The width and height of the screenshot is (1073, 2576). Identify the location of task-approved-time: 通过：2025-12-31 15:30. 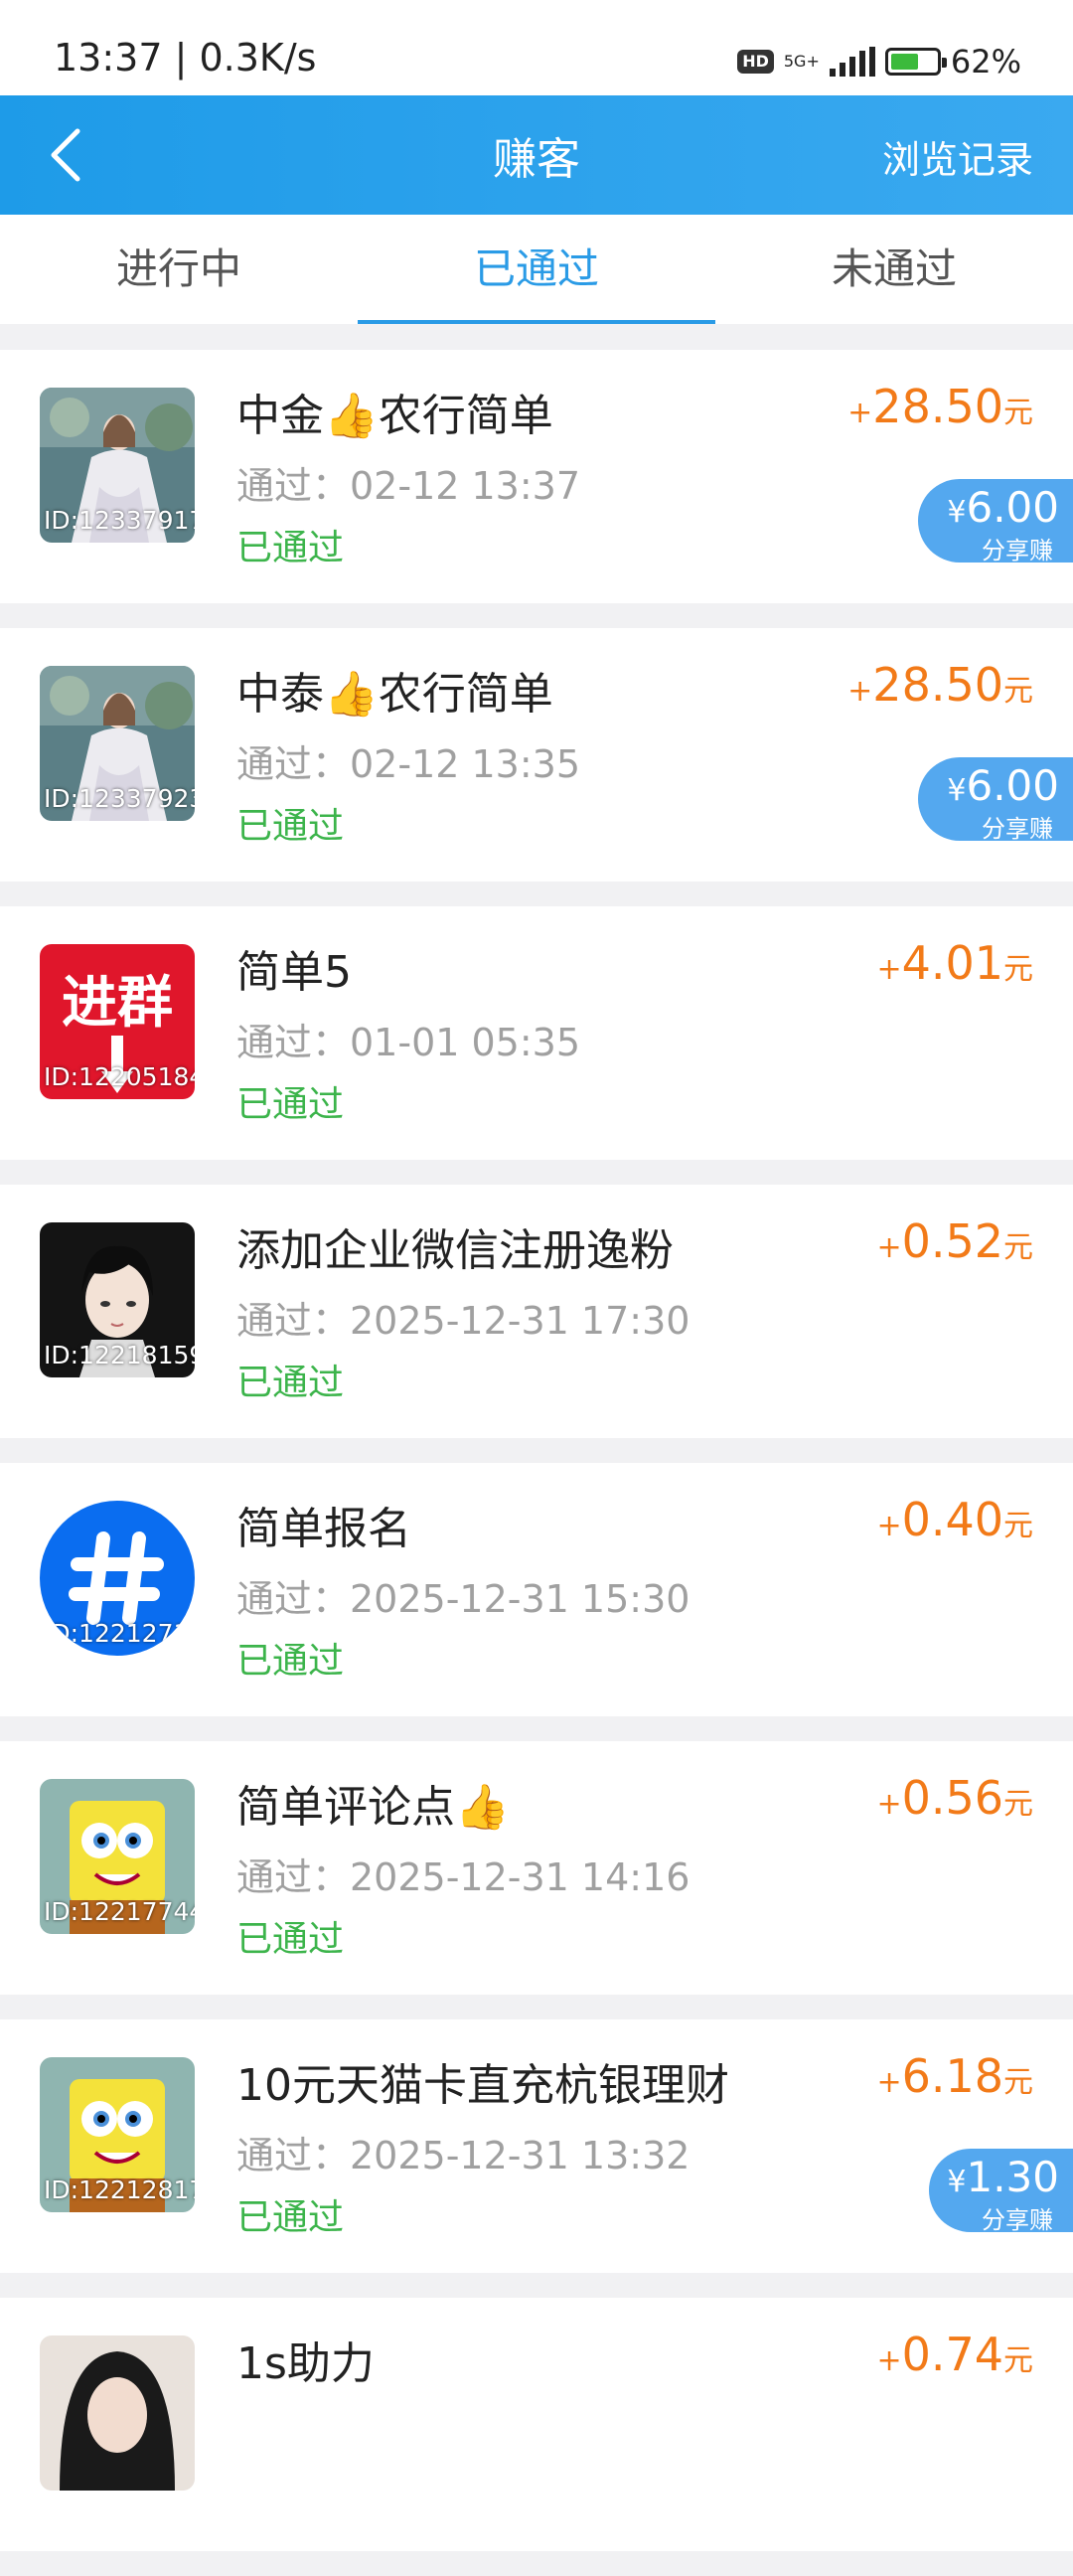
(463, 1599).